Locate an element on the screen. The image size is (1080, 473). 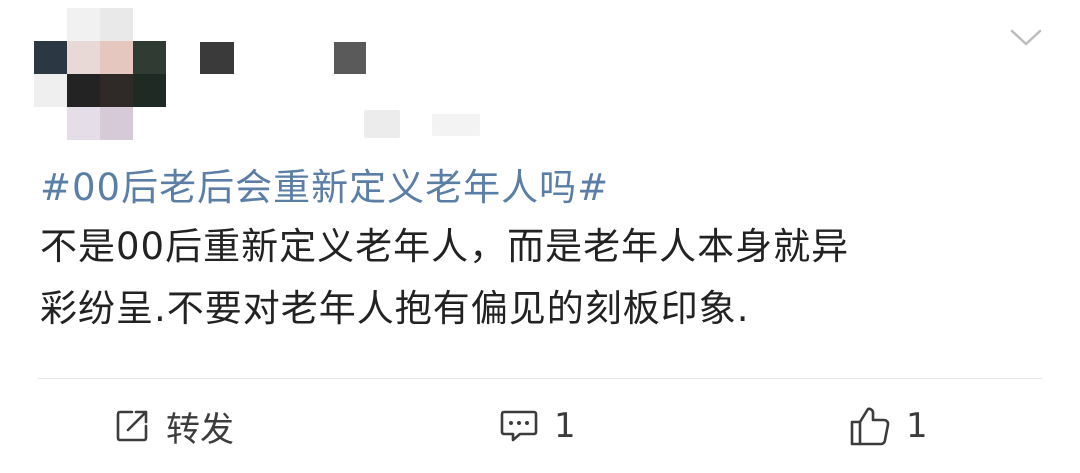
divider is located at coordinates (540, 378).